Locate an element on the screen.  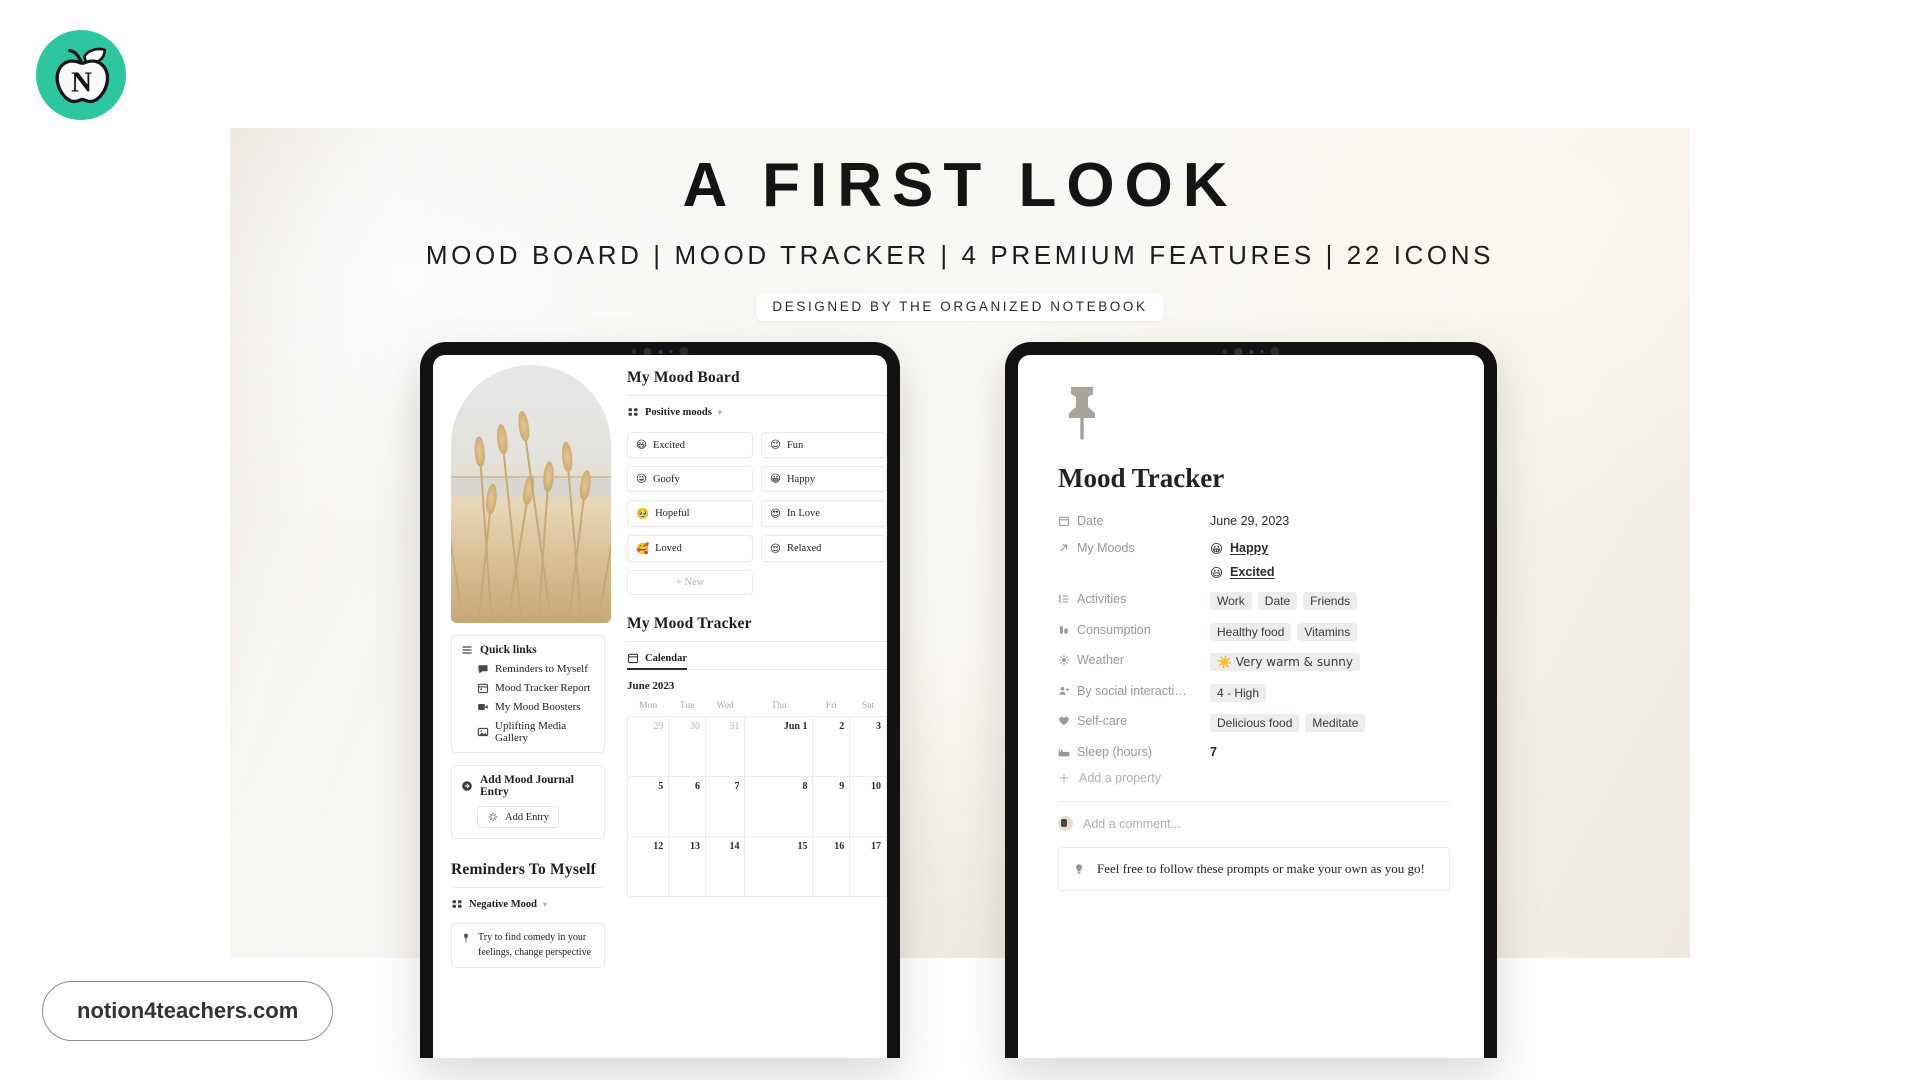
mood-link: 😃 Excited is located at coordinates (1242, 572).